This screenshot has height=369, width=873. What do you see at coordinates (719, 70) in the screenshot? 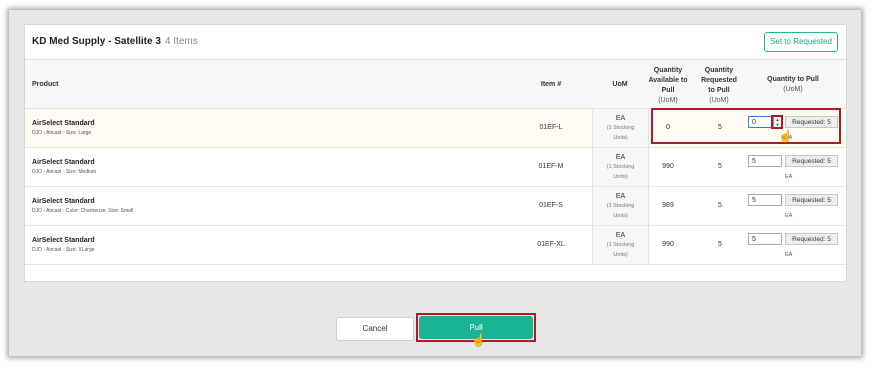
I see `column-requested-line1: Quantity` at bounding box center [719, 70].